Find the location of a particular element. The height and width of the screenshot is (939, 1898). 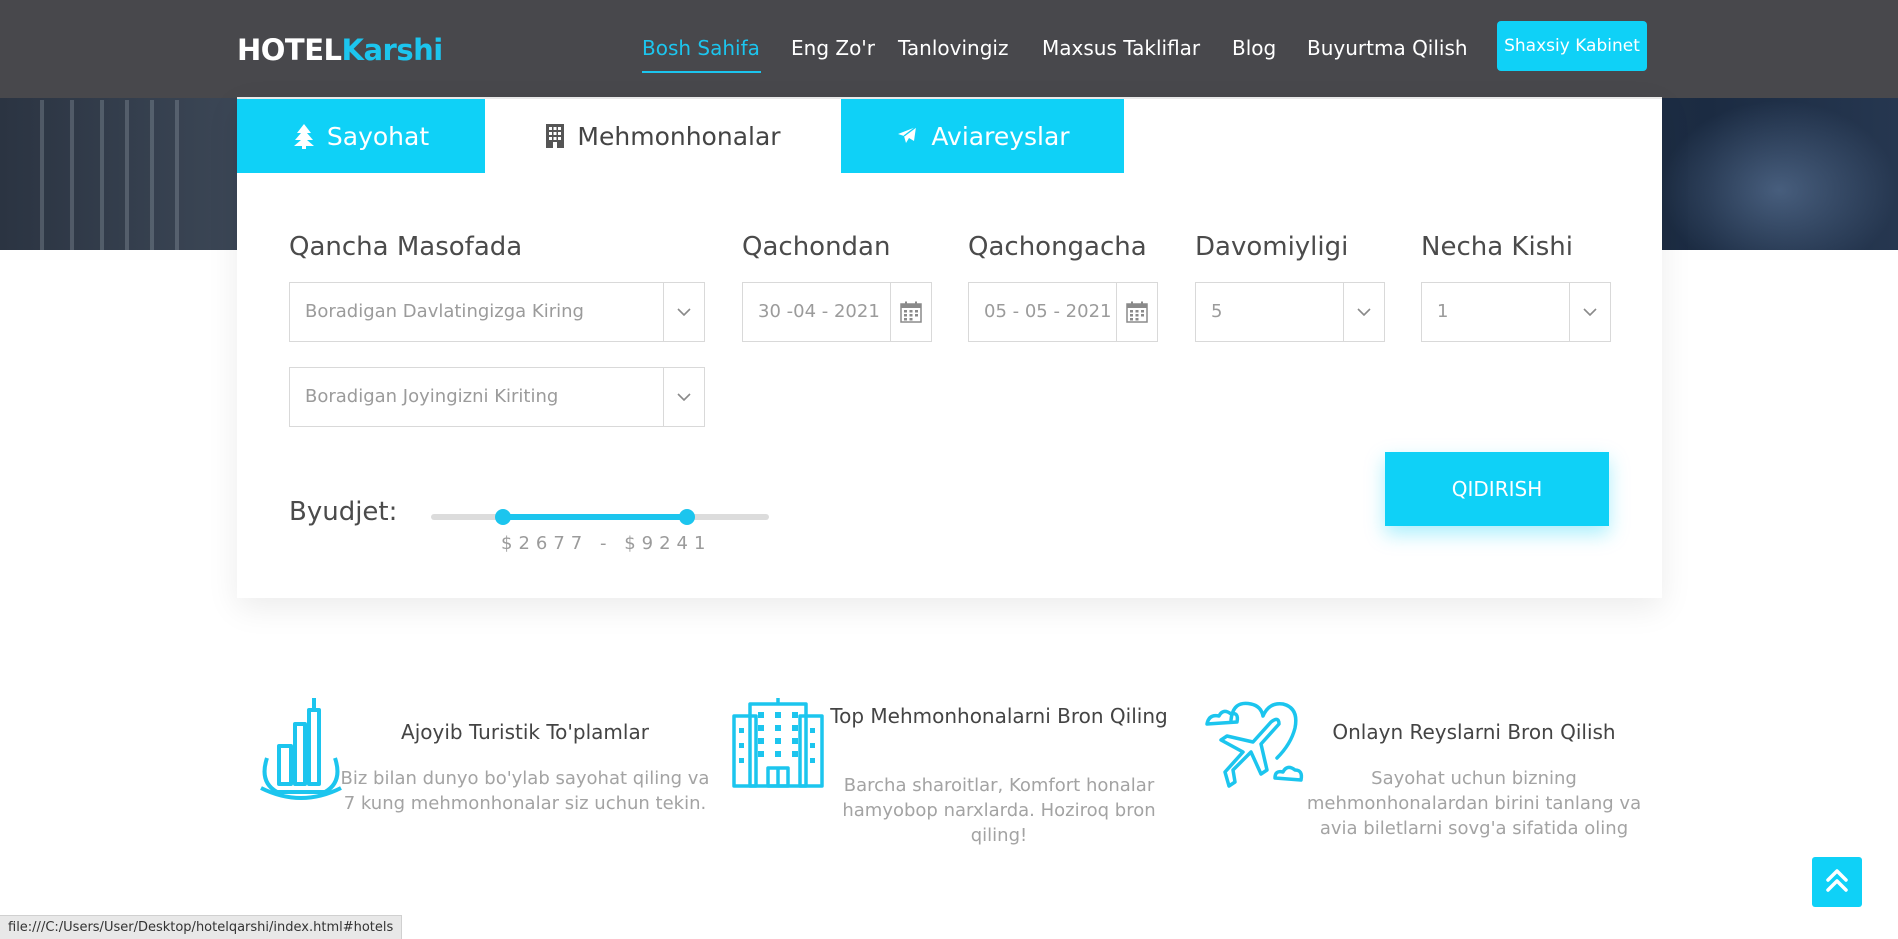

date-to-label: Qachongacha is located at coordinates (1057, 247).